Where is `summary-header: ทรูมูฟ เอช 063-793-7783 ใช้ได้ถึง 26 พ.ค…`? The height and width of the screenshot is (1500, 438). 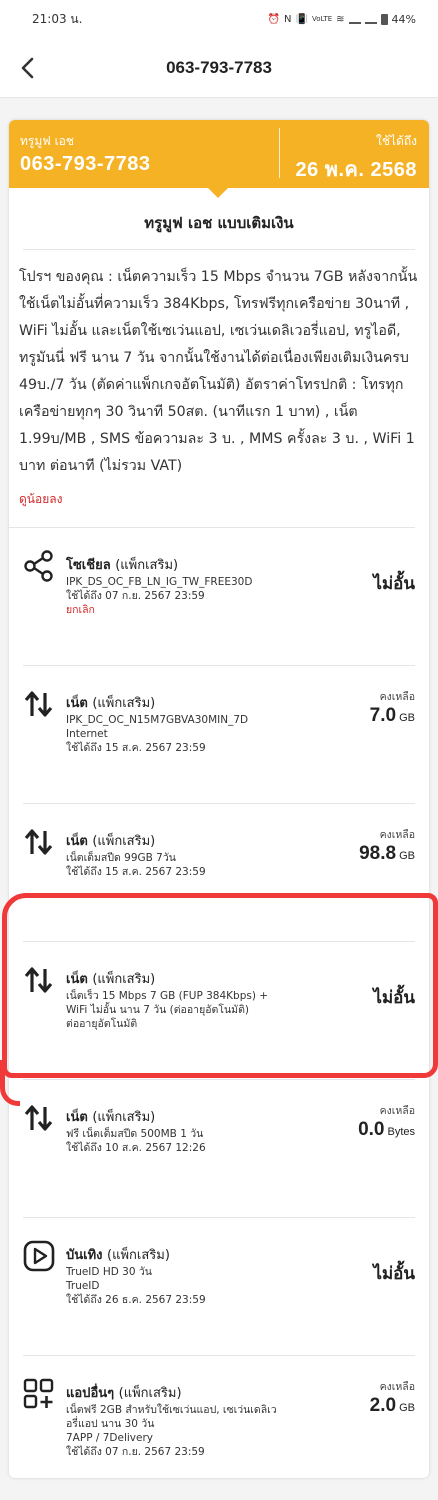
summary-header: ทรูมูฟ เอช 063-793-7783 ใช้ได้ถึง 26 พ.ค… is located at coordinates (219, 159).